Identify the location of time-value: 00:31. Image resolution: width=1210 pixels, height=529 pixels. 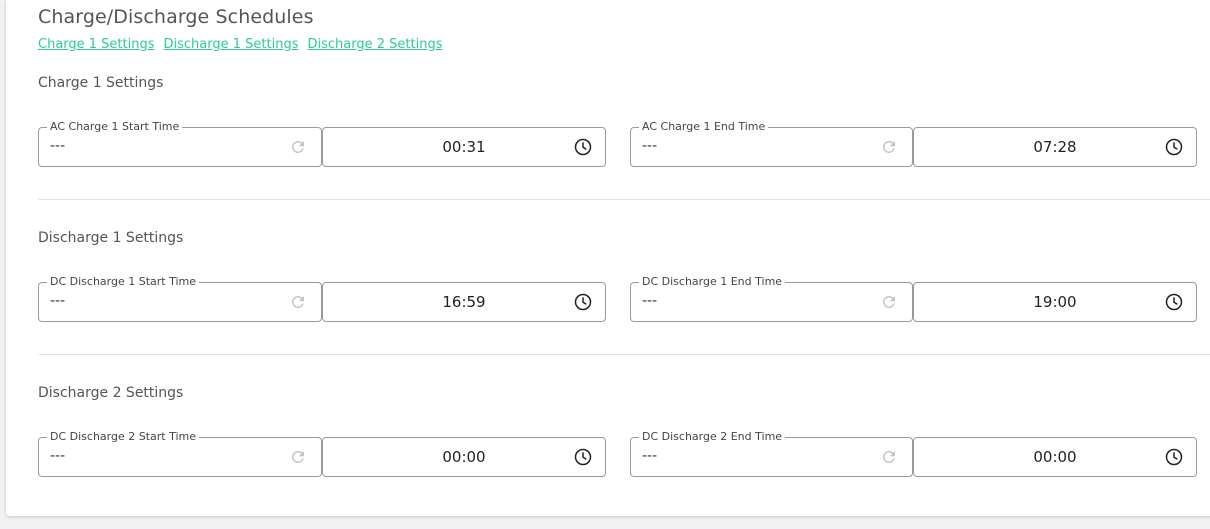
(464, 147).